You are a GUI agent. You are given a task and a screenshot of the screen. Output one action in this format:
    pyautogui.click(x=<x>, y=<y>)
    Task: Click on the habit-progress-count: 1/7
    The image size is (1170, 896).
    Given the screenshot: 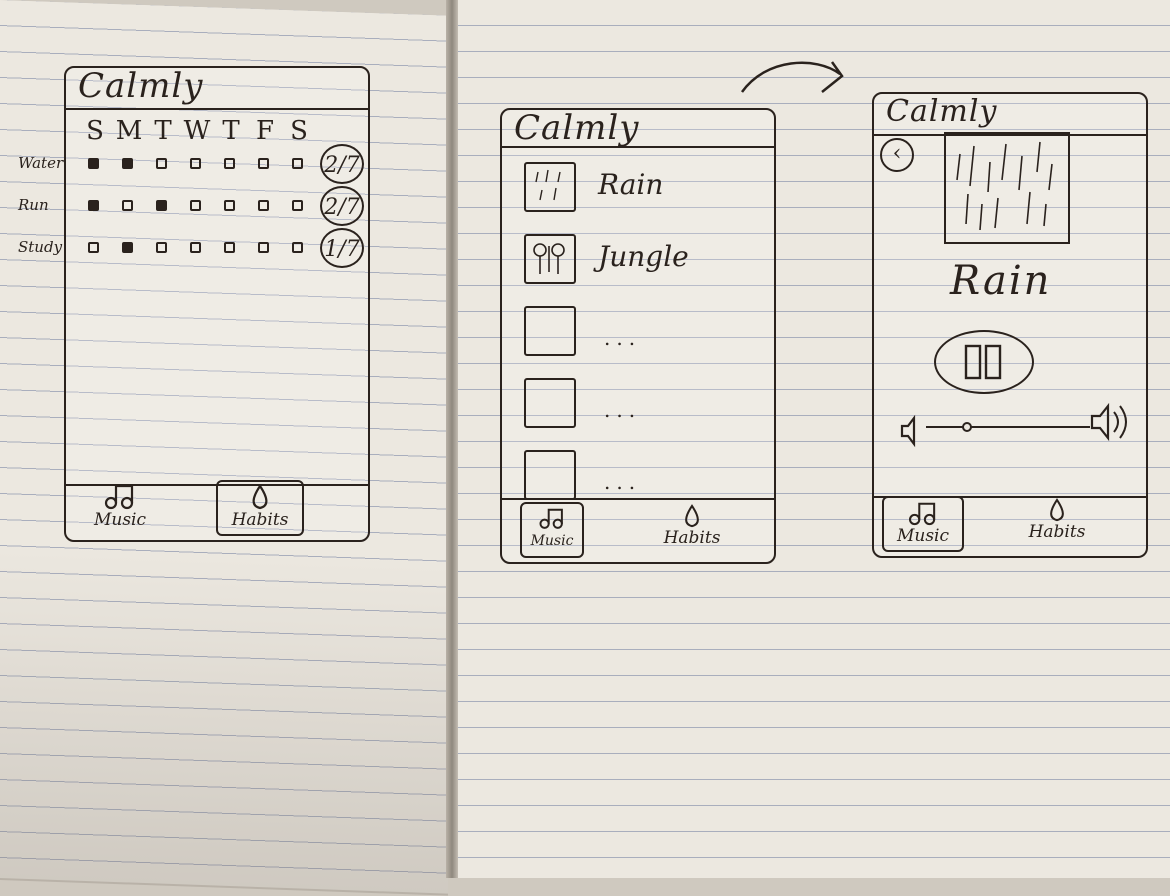 What is the action you would take?
    pyautogui.click(x=342, y=248)
    